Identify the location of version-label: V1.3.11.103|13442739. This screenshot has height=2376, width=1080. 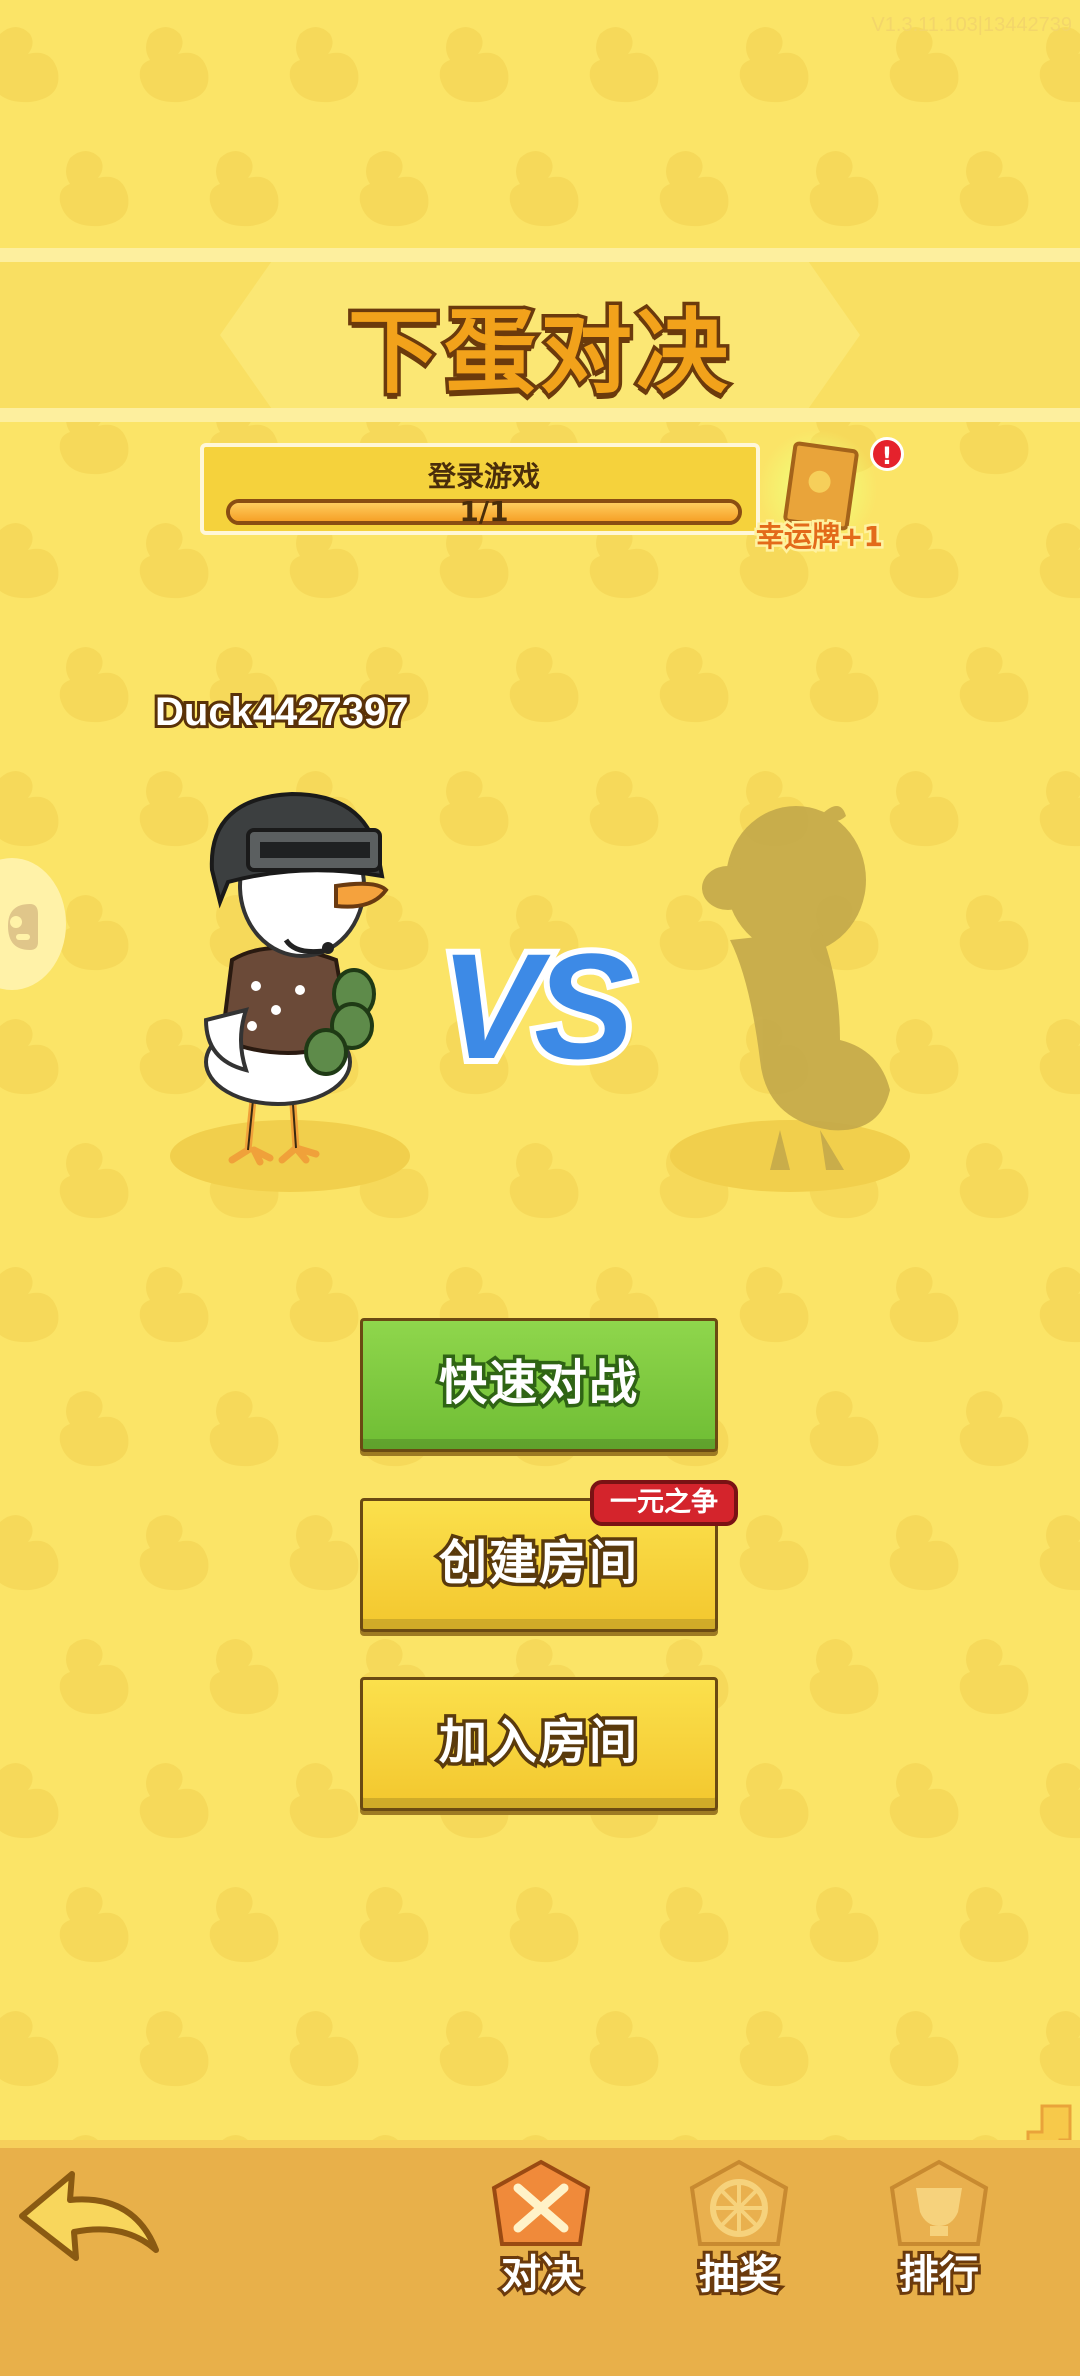
(971, 25).